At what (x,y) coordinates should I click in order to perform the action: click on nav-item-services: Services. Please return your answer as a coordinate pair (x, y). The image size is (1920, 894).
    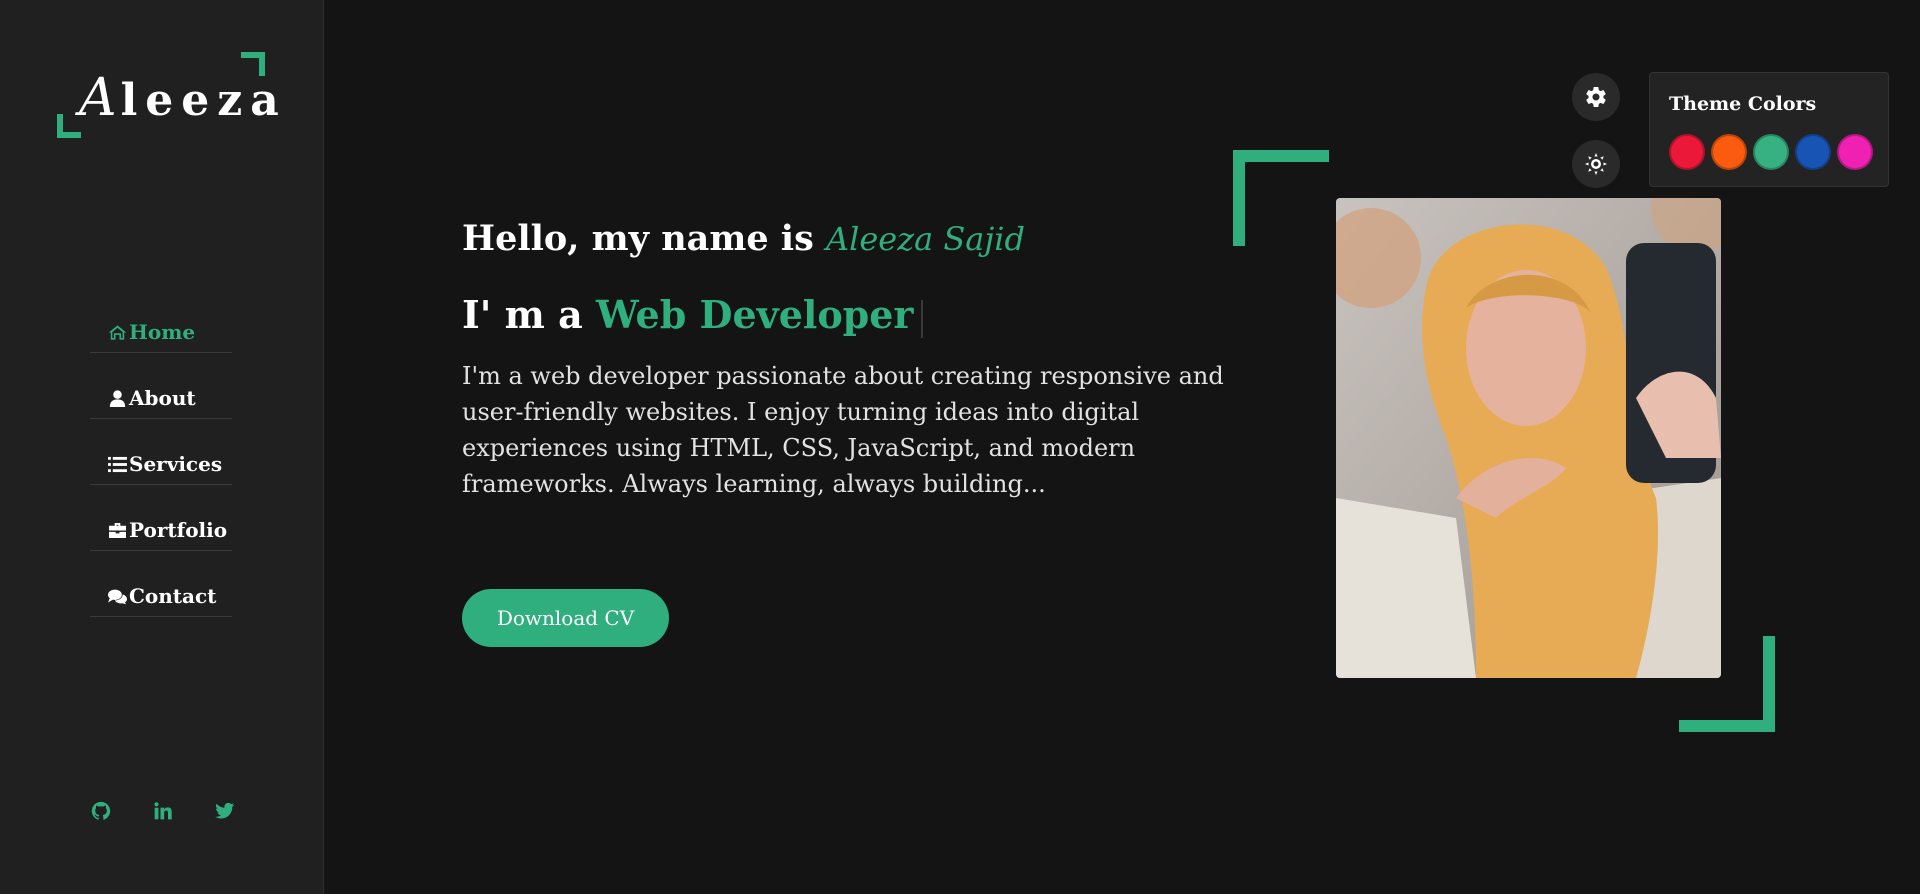
    Looking at the image, I should click on (161, 464).